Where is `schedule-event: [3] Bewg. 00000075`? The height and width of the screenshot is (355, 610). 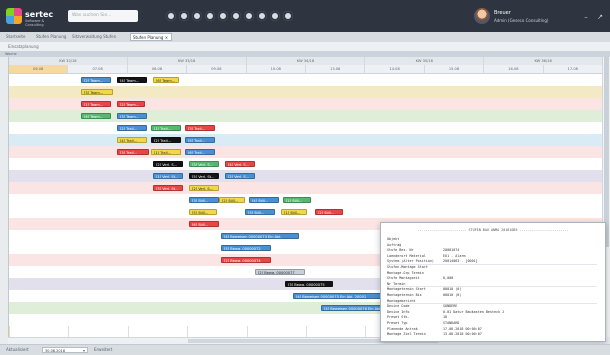 schedule-event: [3] Bewg. 00000075 is located at coordinates (309, 284).